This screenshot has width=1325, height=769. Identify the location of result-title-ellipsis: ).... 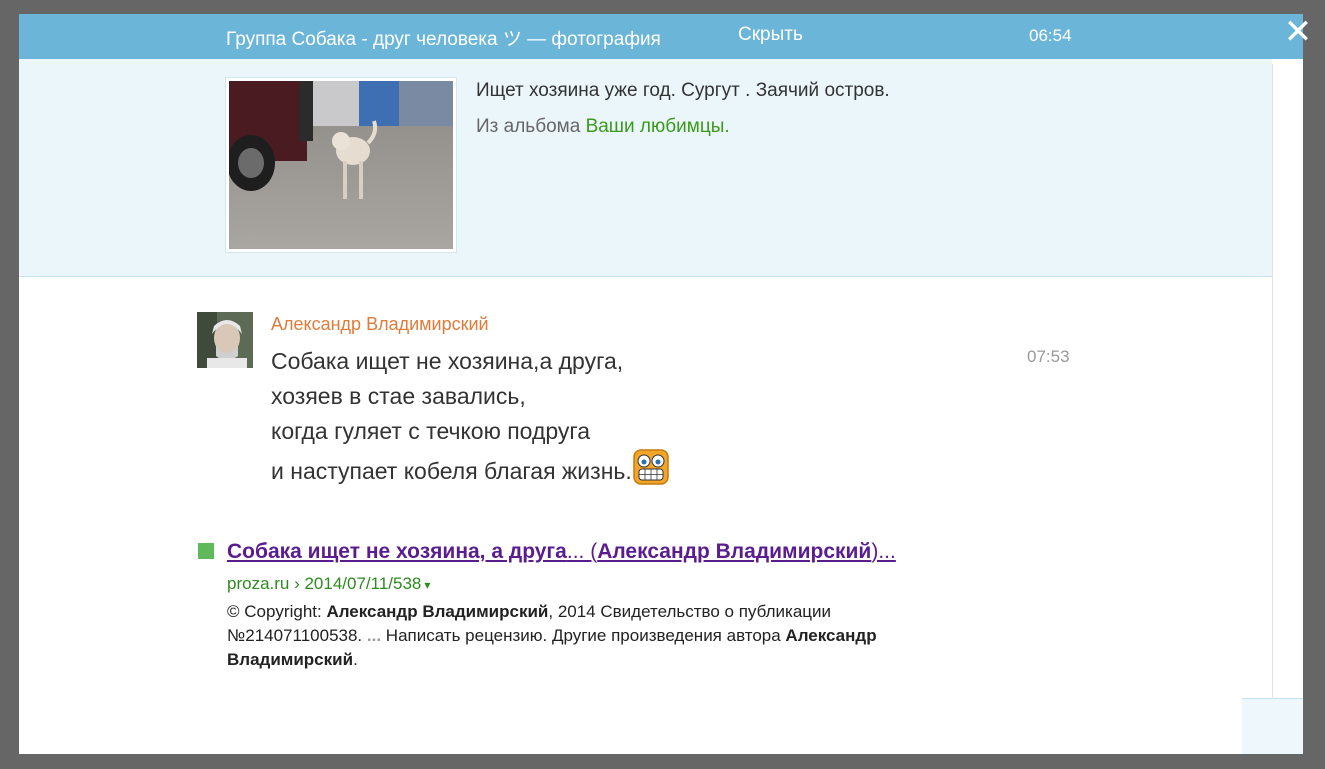
(883, 551).